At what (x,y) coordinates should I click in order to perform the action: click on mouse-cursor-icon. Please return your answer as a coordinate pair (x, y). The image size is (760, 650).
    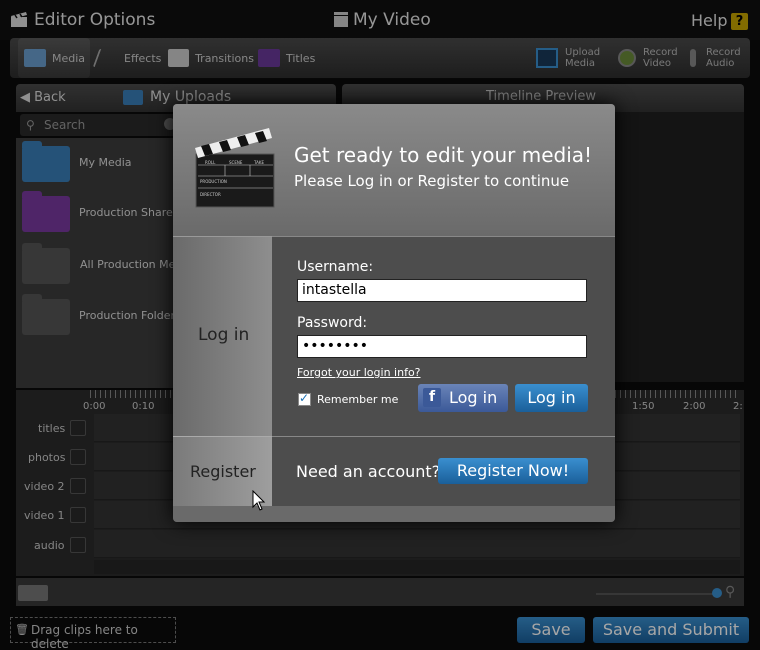
    Looking at the image, I should click on (259, 500).